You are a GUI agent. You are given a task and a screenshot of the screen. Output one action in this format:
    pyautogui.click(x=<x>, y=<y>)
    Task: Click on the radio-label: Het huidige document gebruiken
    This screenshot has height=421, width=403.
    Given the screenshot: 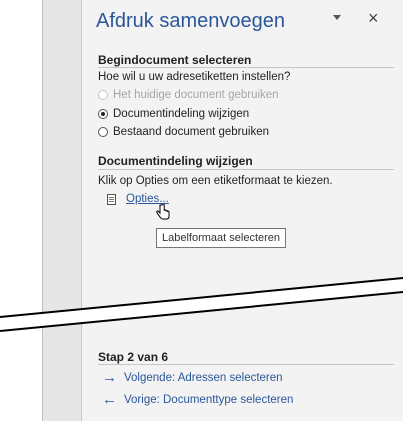 What is the action you would take?
    pyautogui.click(x=196, y=95)
    